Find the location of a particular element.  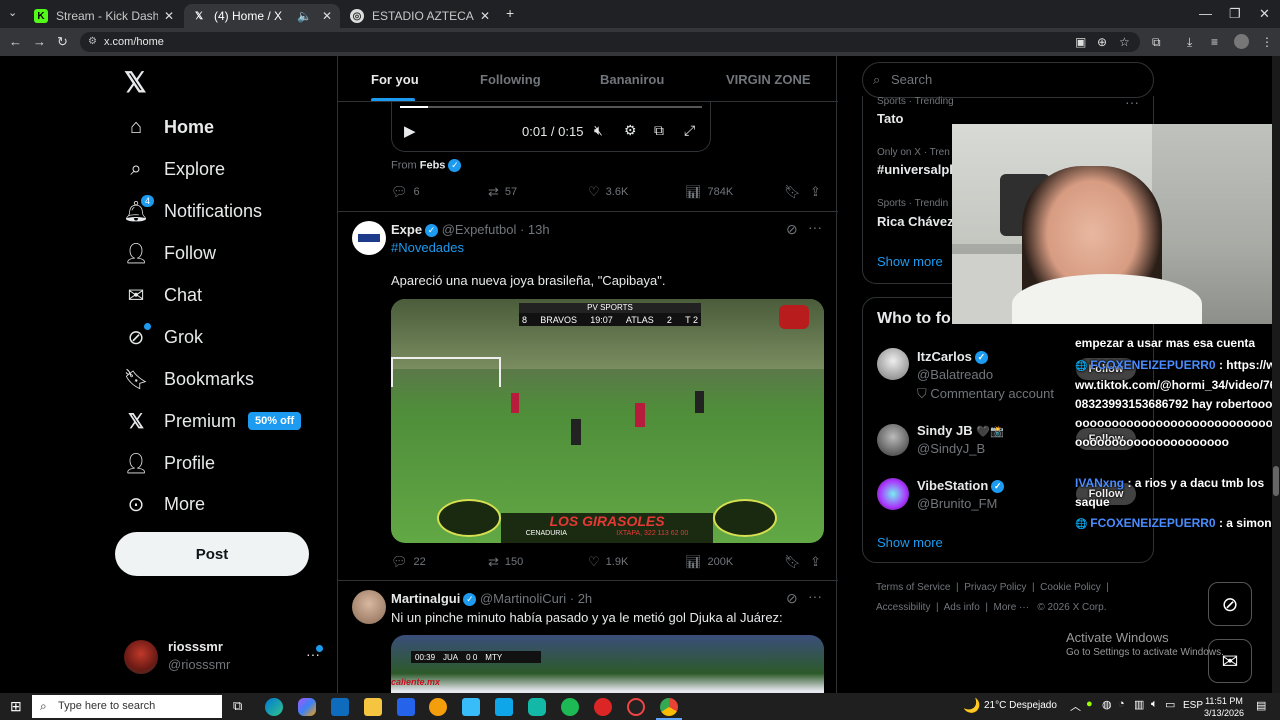

sidebar-item-chat: ✉ Chat is located at coordinates (163, 295).